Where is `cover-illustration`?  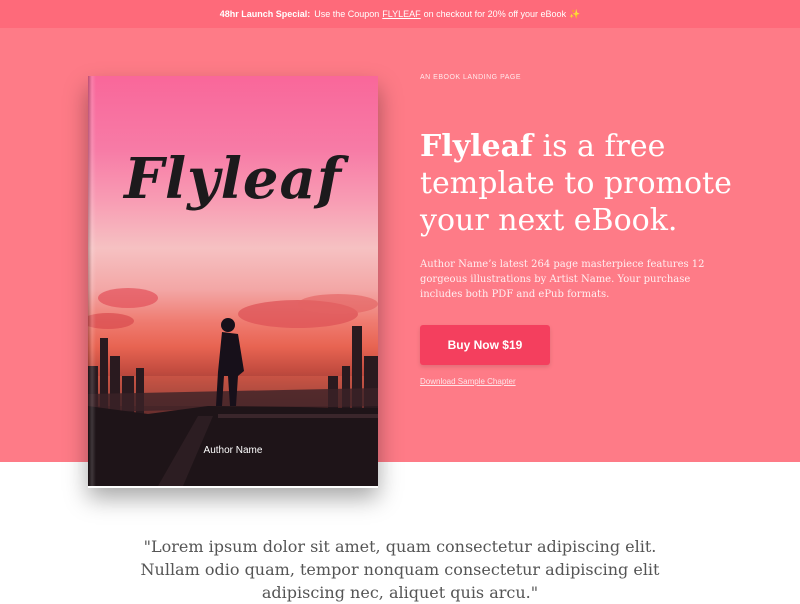
cover-illustration is located at coordinates (233, 387).